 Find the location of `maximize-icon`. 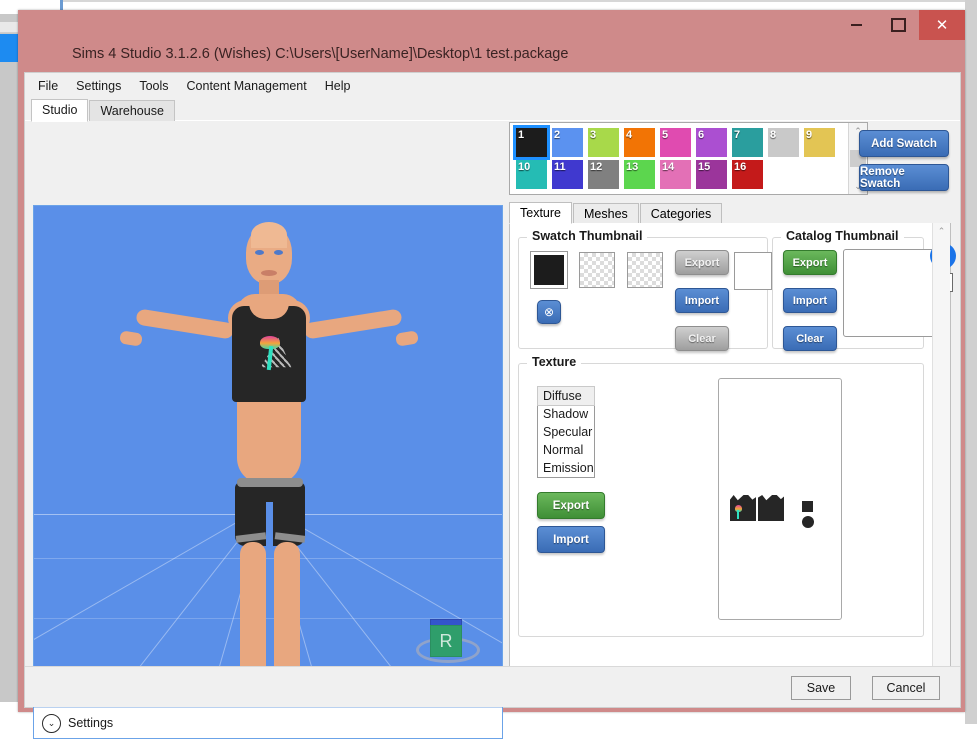

maximize-icon is located at coordinates (898, 25).